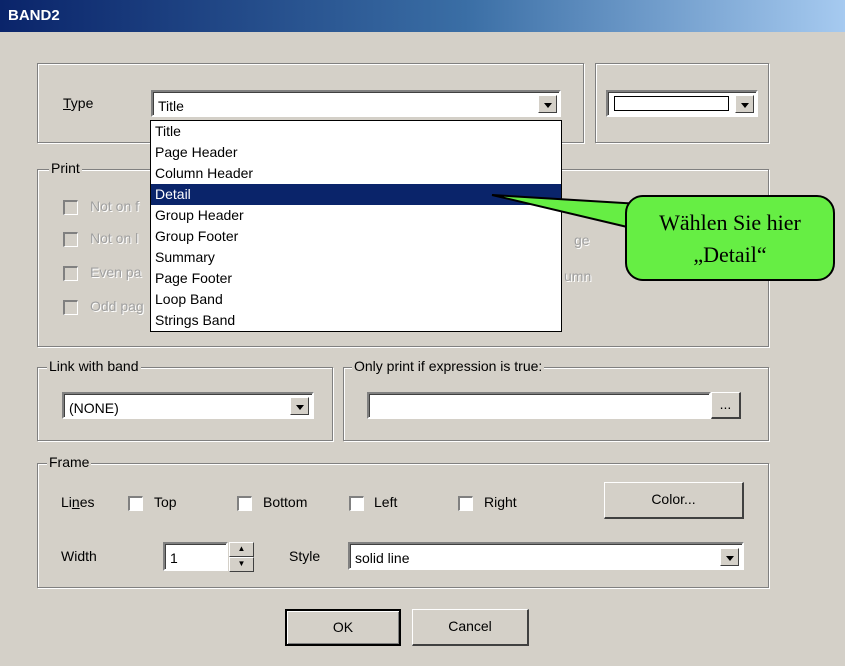 The image size is (845, 666). I want to click on top-label: Top, so click(165, 502).